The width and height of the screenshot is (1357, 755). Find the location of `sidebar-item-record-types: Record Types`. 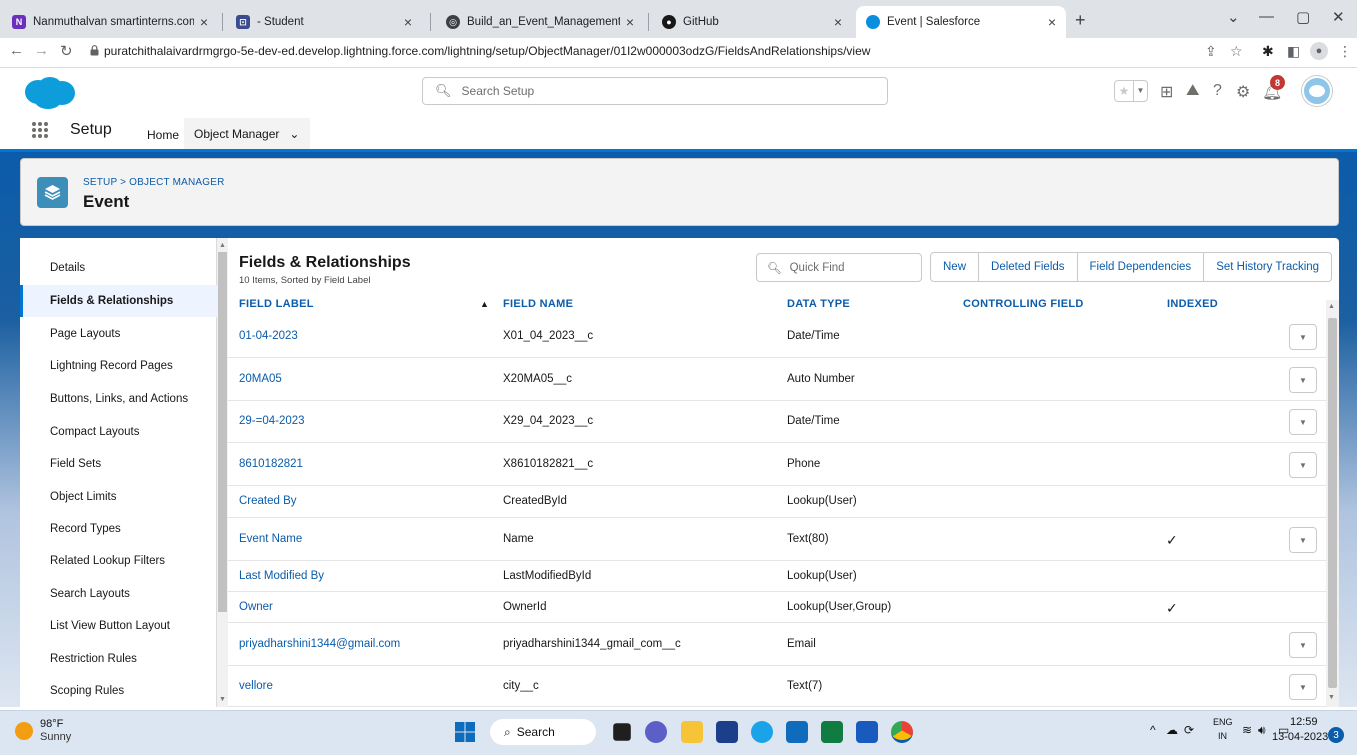

sidebar-item-record-types: Record Types is located at coordinates (118, 529).